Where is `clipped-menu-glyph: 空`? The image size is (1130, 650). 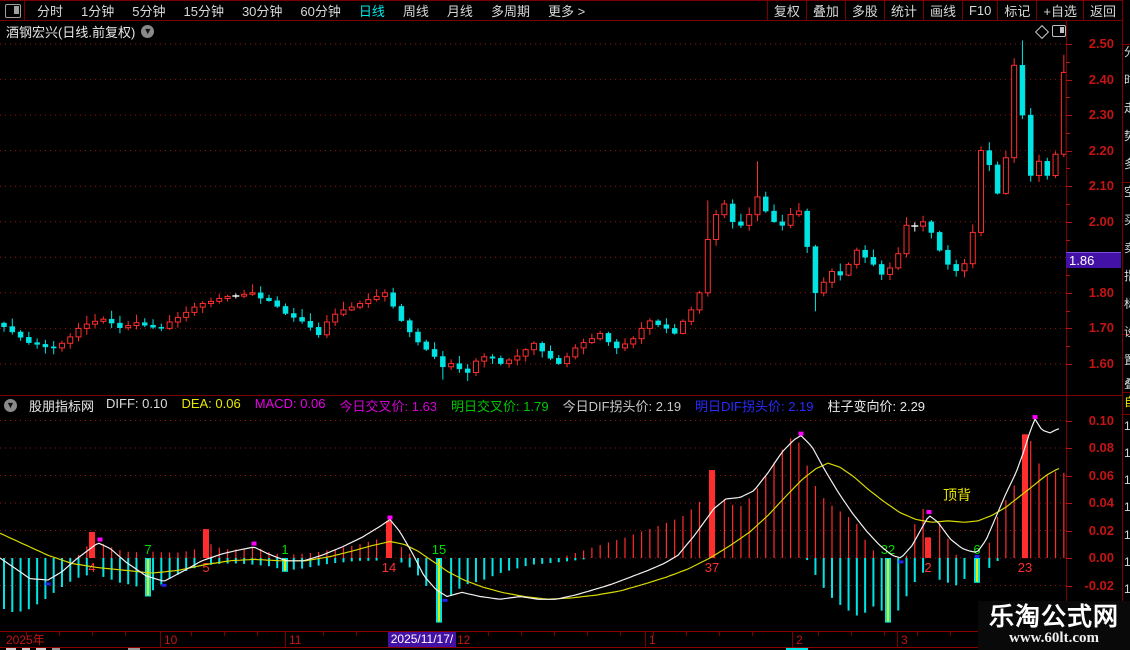
clipped-menu-glyph: 空 is located at coordinates (1127, 192).